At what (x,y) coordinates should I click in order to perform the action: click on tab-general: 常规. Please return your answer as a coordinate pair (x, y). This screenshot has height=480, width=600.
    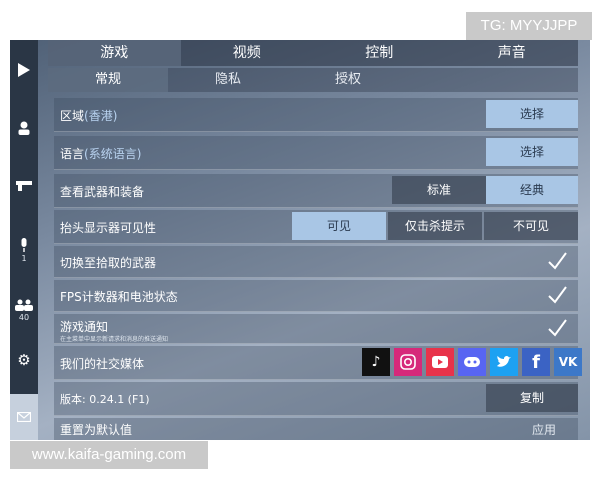
    Looking at the image, I should click on (108, 80).